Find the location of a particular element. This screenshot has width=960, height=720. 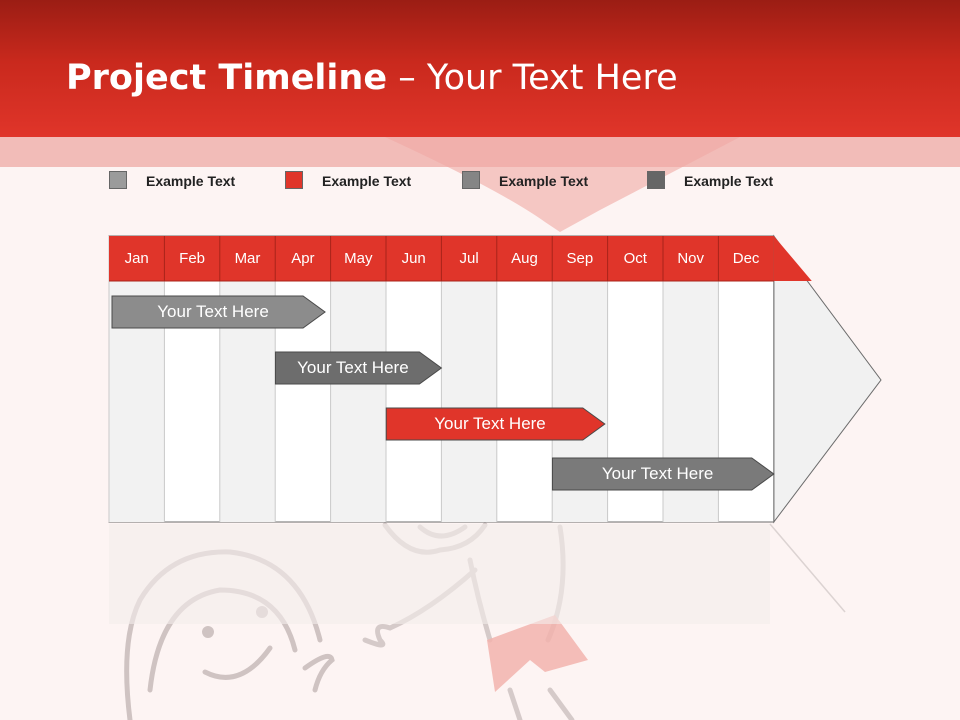

month-label: Nov is located at coordinates (691, 258).